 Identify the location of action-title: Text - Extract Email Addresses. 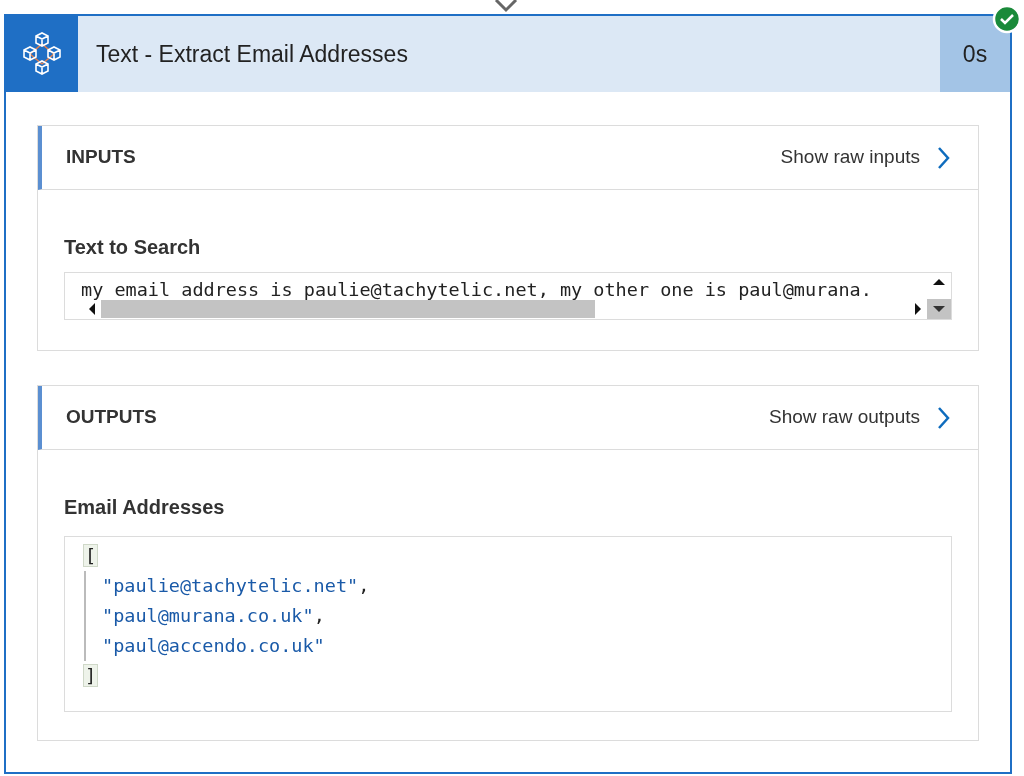
(252, 54).